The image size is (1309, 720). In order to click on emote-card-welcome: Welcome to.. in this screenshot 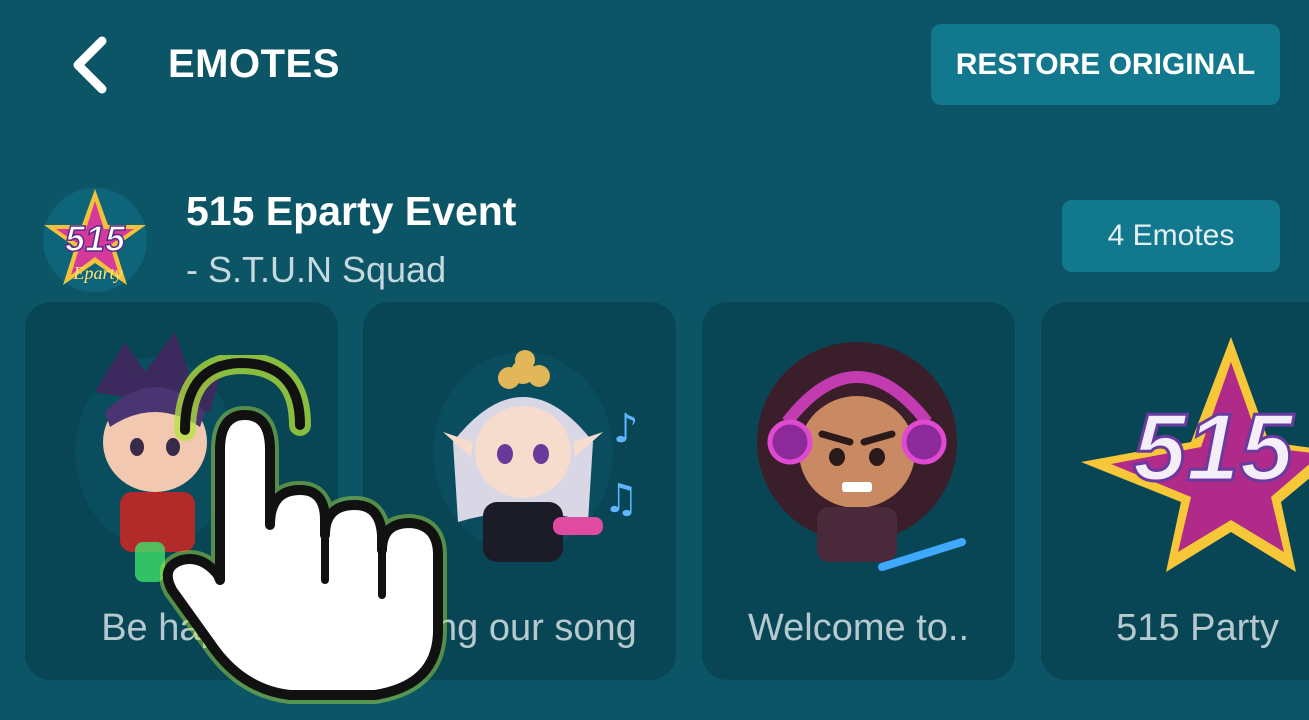, I will do `click(858, 491)`.